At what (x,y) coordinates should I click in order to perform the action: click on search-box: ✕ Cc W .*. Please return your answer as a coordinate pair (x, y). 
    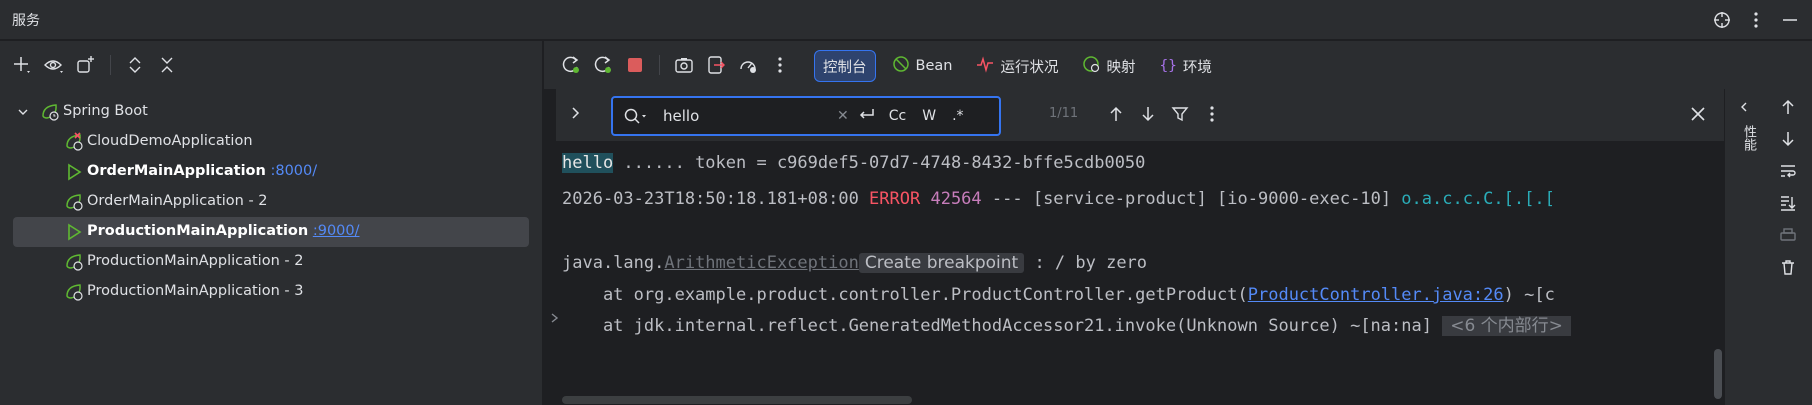
    Looking at the image, I should click on (806, 116).